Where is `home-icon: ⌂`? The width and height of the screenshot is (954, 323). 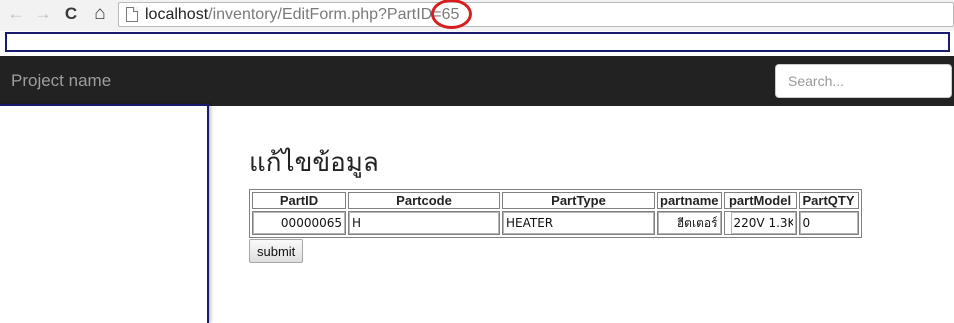
home-icon: ⌂ is located at coordinates (100, 13).